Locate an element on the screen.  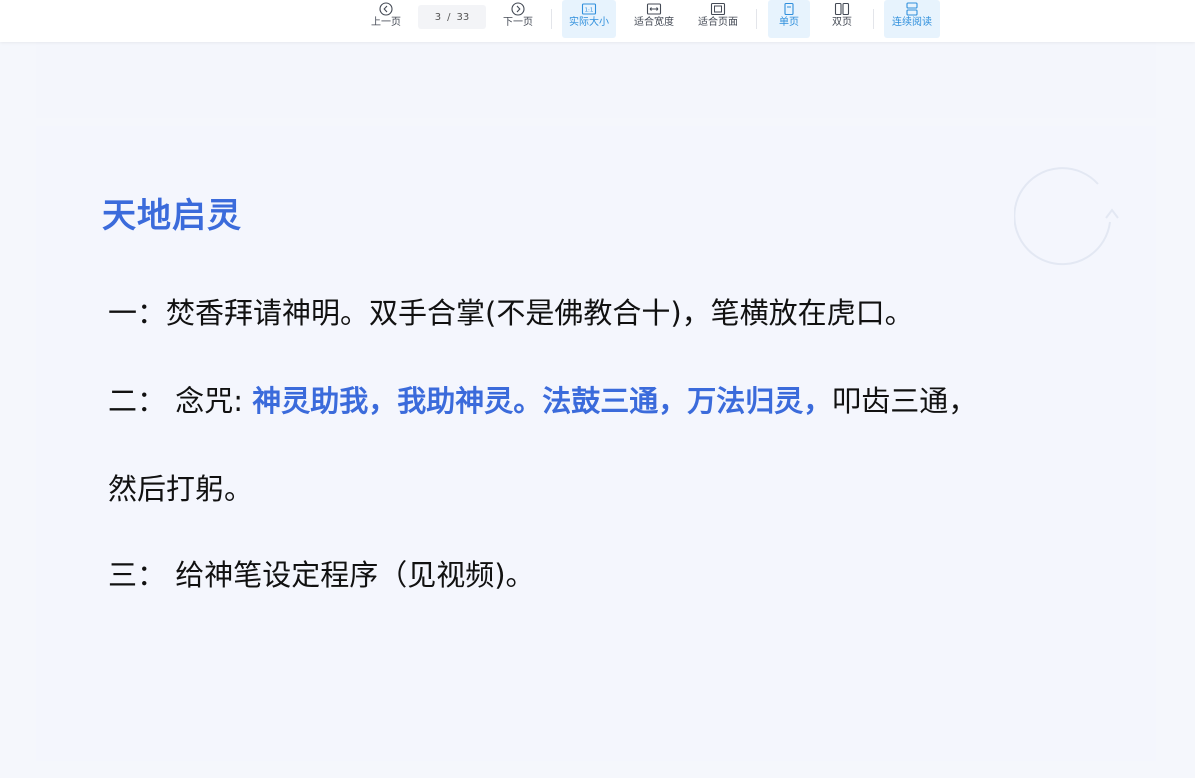
fit-width-button: 适合宽度 is located at coordinates (654, 19).